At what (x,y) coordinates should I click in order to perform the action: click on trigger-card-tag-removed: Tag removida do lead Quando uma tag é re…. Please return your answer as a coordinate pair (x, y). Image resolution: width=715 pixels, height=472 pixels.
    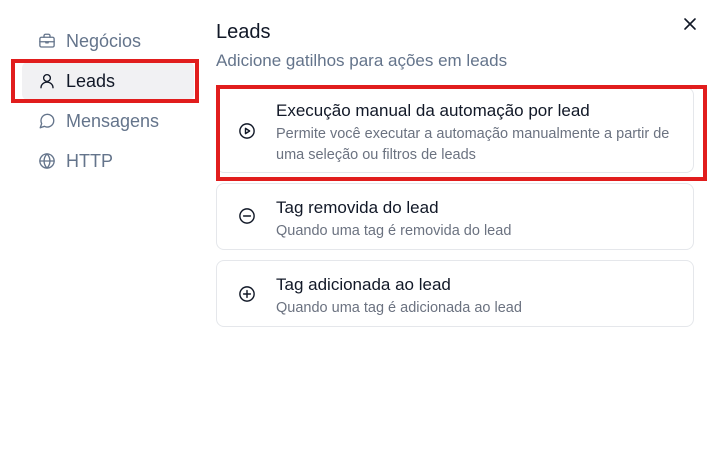
    Looking at the image, I should click on (455, 216).